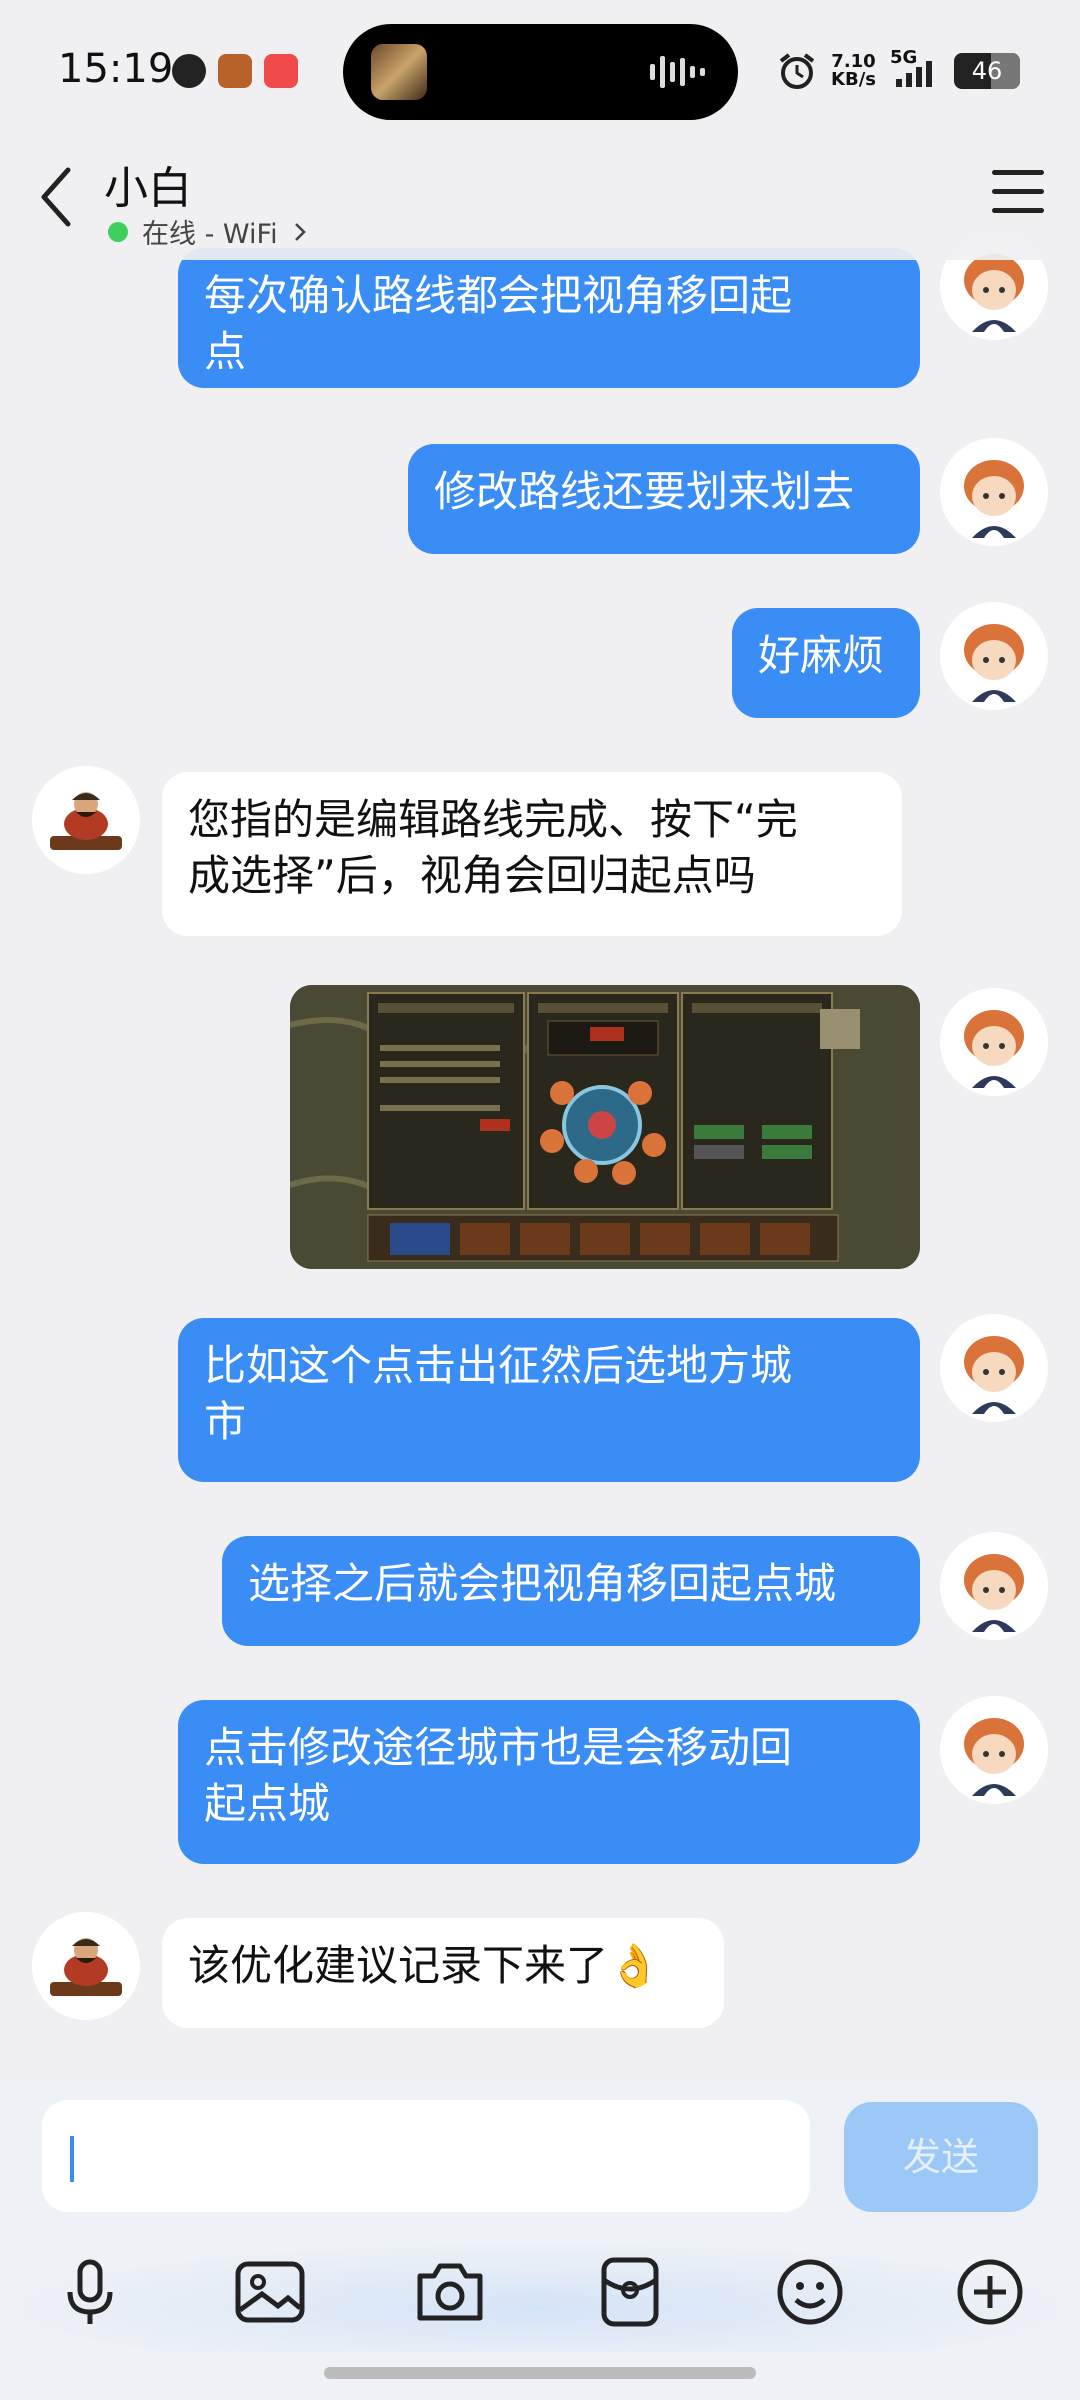 This screenshot has height=2400, width=1080. Describe the element at coordinates (225, 1421) in the screenshot. I see `message-line: 市` at that location.